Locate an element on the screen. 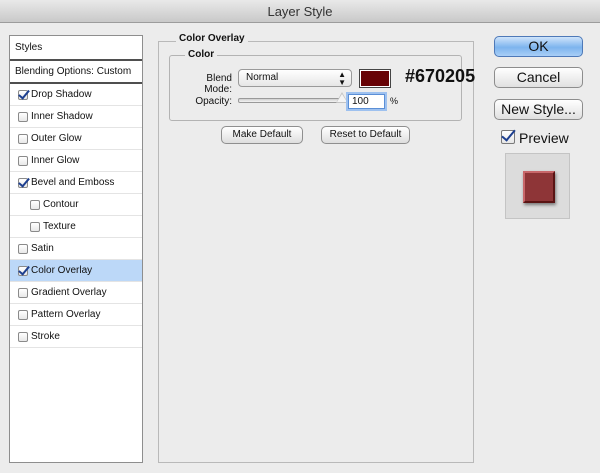 The image size is (600, 473). effect-label: Inner Shadow is located at coordinates (62, 116).